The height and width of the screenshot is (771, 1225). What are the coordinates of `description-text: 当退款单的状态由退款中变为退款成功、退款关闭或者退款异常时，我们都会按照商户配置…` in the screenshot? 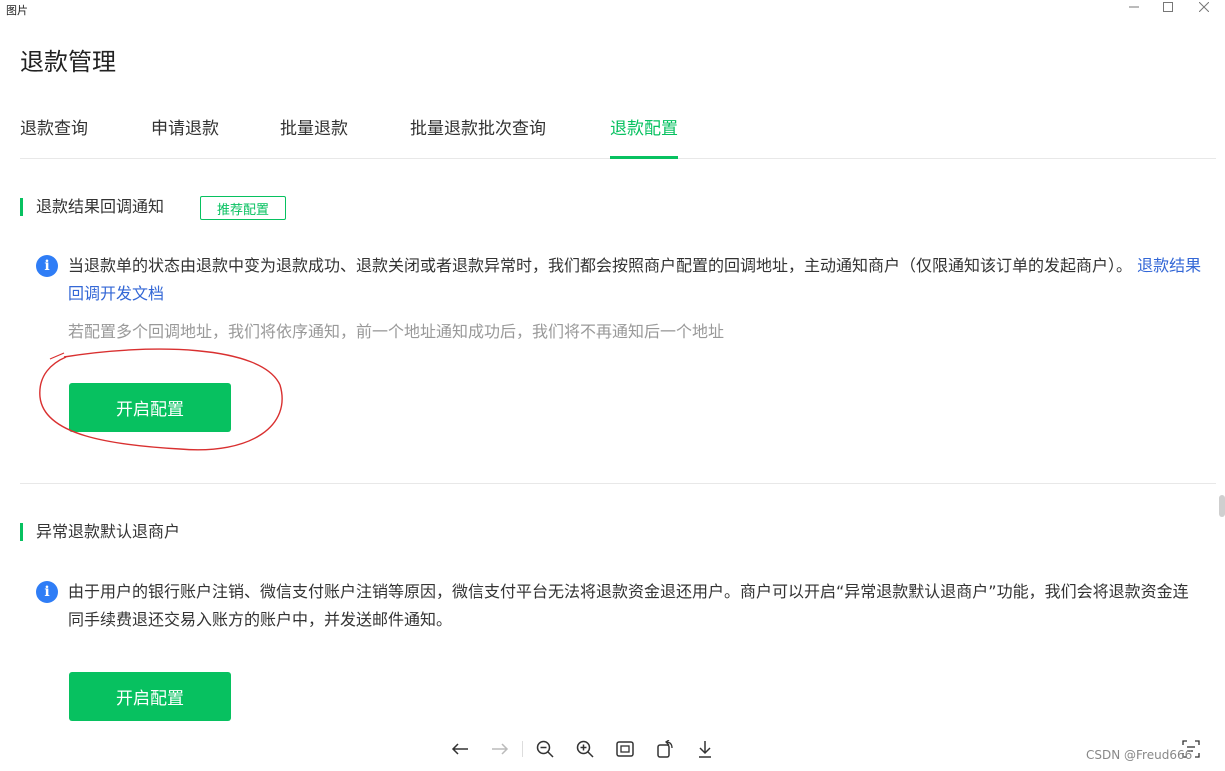 It's located at (600, 265).